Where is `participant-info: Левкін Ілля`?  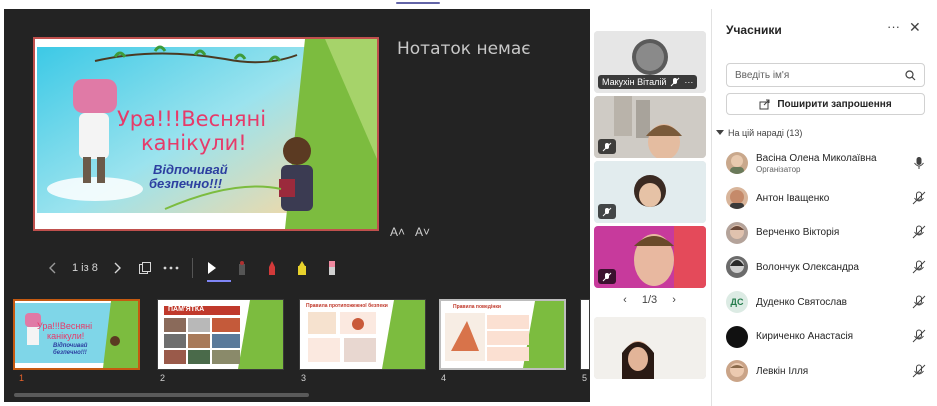 participant-info: Левкін Ілля is located at coordinates (782, 371).